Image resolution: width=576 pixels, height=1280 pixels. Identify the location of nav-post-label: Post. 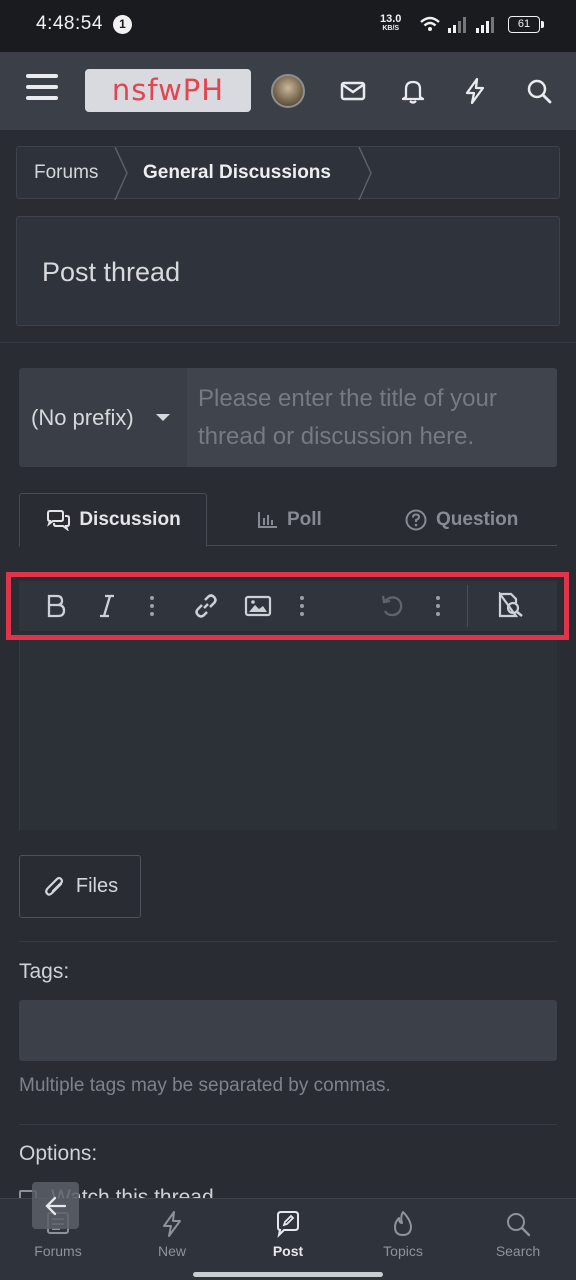
(288, 1251).